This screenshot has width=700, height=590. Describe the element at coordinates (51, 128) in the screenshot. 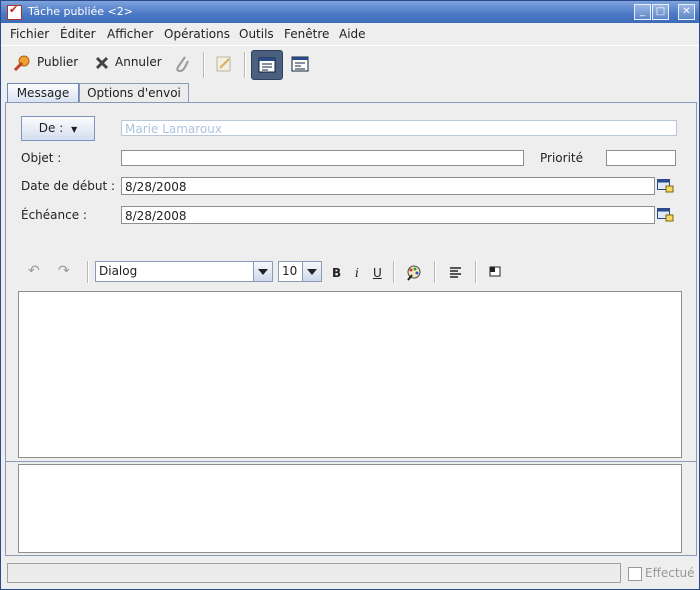

I see `from-button-label: De :` at that location.